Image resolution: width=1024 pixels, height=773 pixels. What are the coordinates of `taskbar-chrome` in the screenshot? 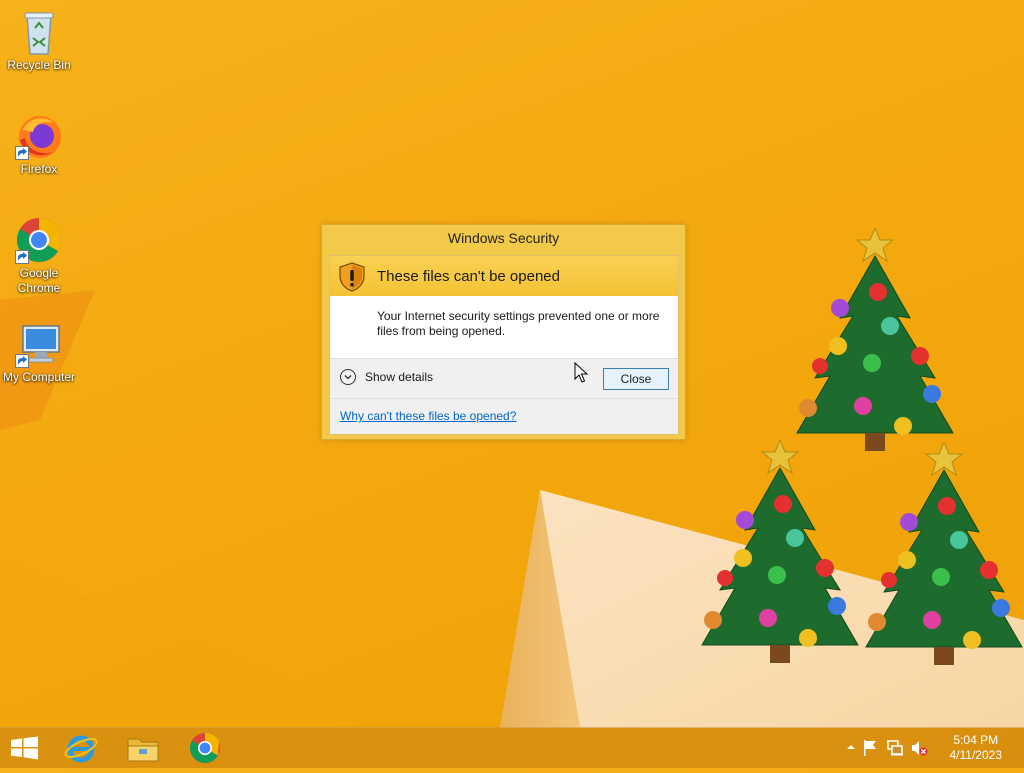 It's located at (205, 748).